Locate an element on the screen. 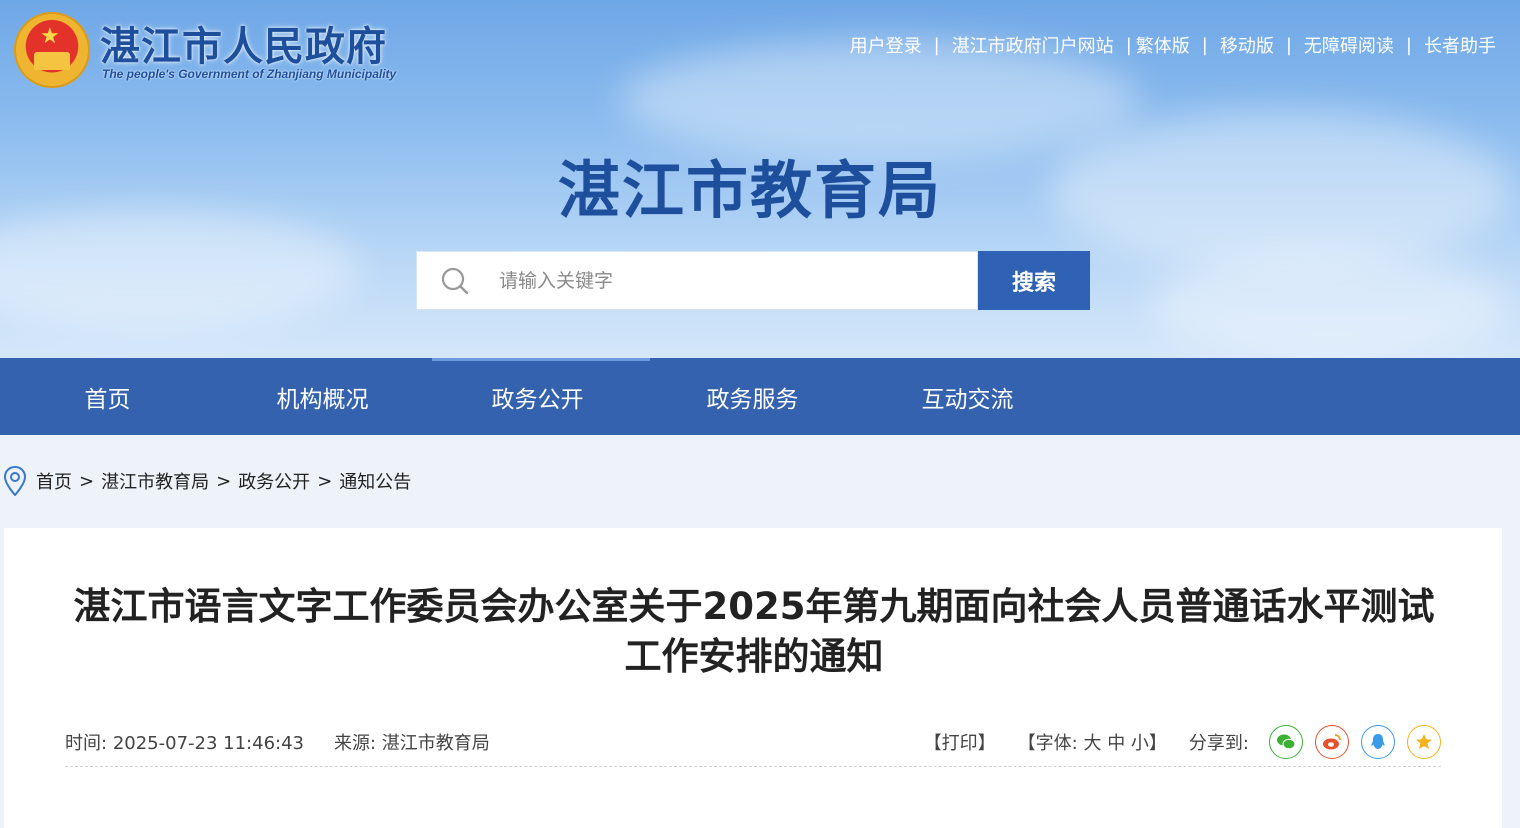  qq-icon is located at coordinates (1378, 742).